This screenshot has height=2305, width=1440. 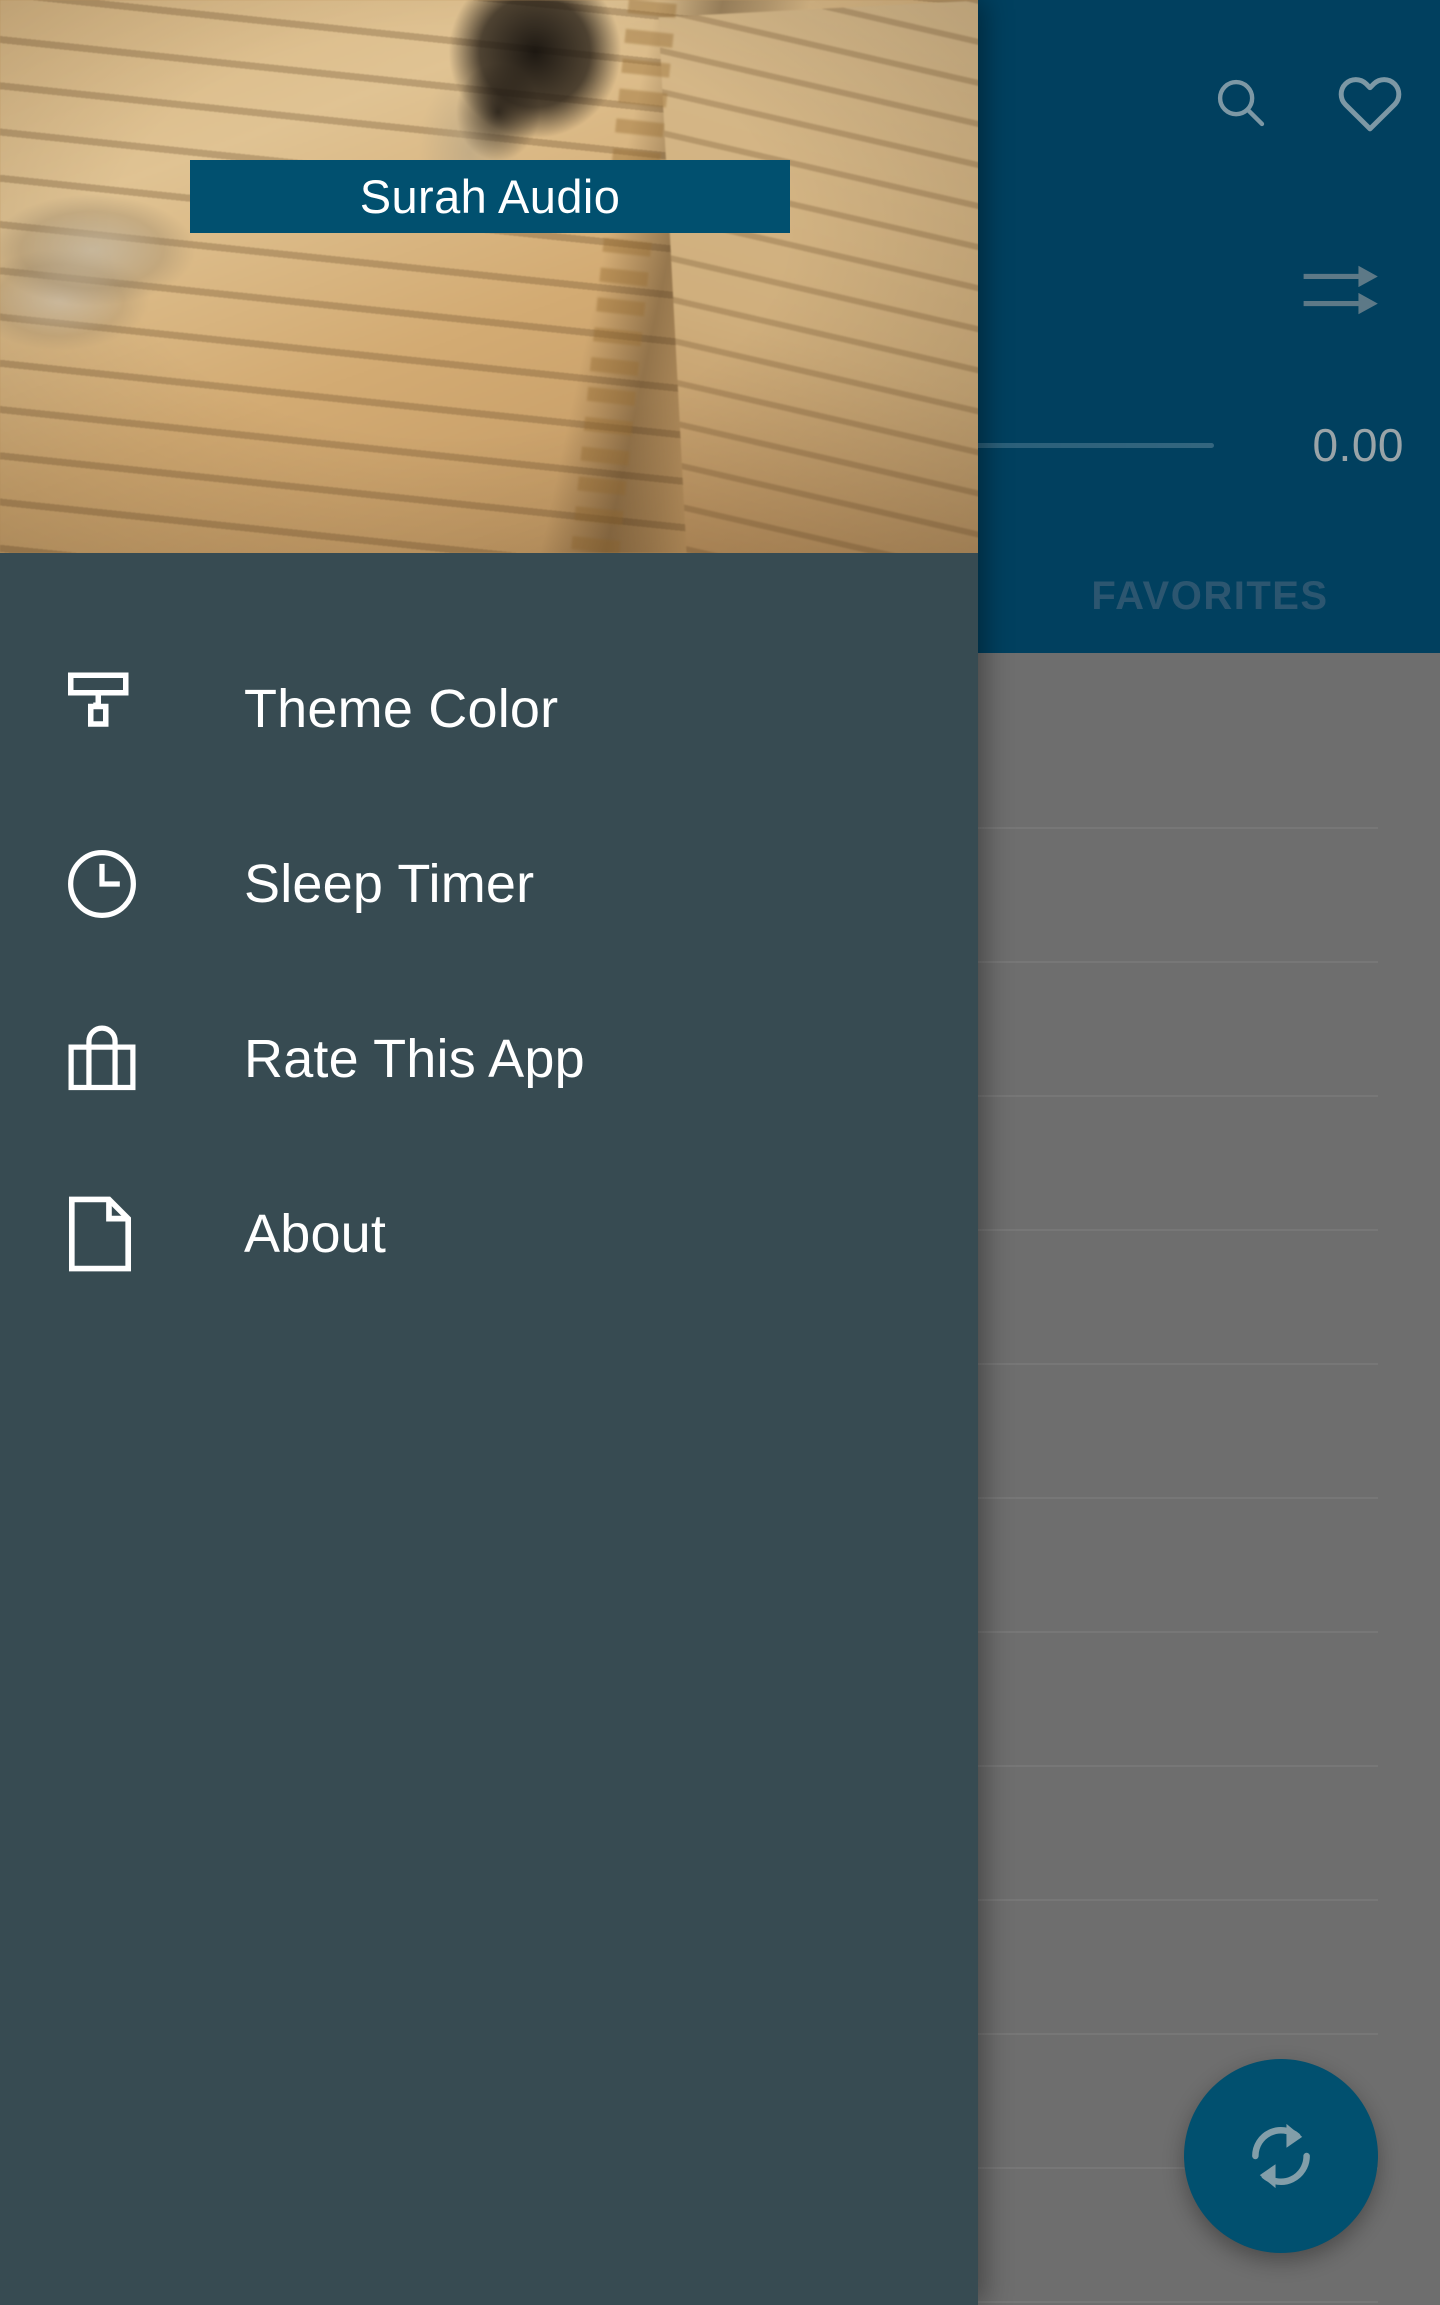 I want to click on refresh-sync-icon, so click(x=1281, y=2156).